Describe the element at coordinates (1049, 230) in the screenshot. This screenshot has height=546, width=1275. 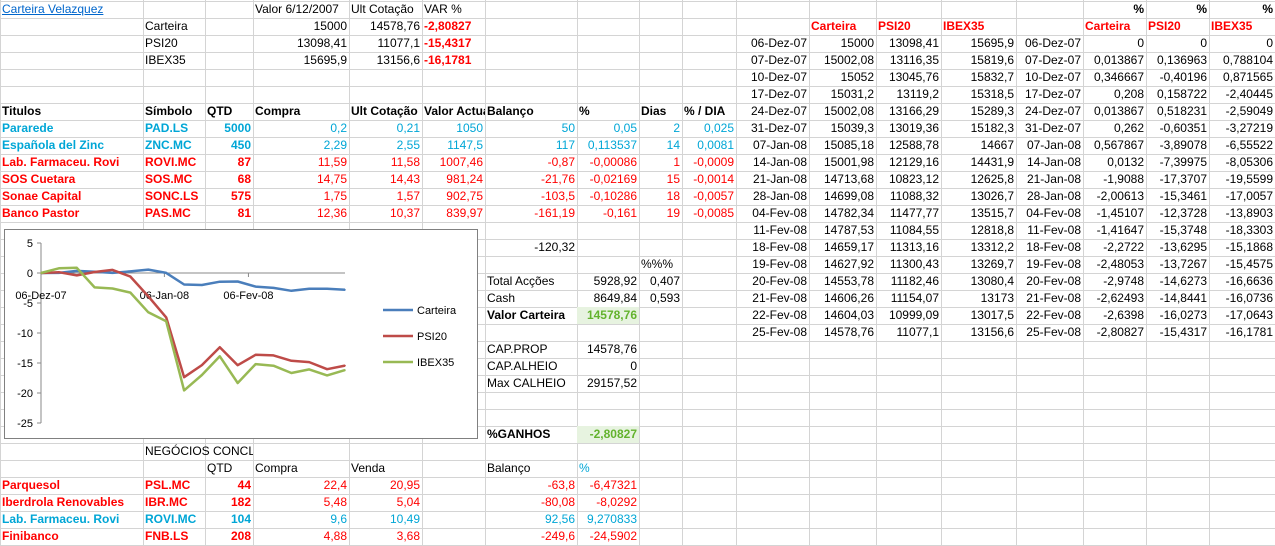
I see `history-cell: 11-Fev-08` at that location.